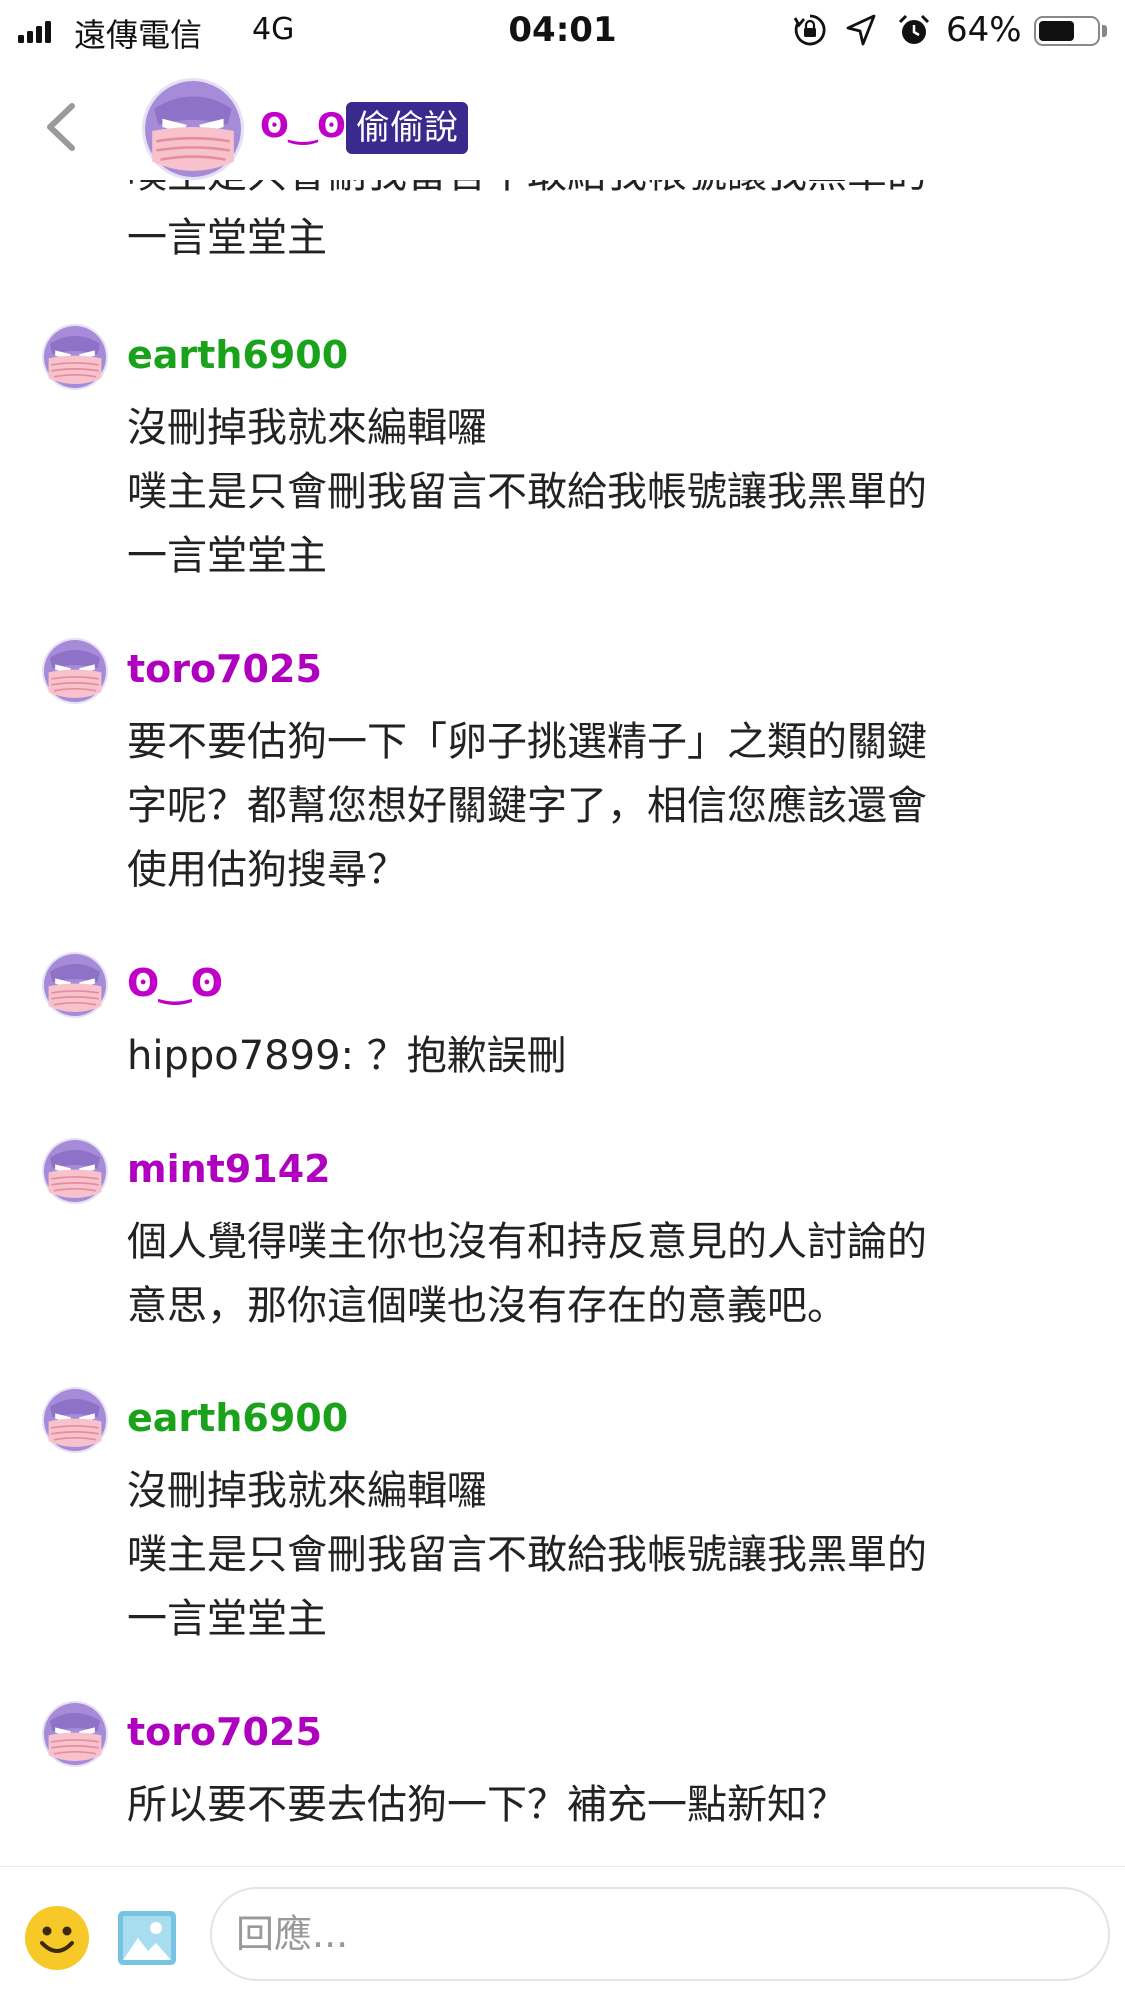 The image size is (1125, 2001). What do you see at coordinates (1104, 31) in the screenshot?
I see `battery-nub` at bounding box center [1104, 31].